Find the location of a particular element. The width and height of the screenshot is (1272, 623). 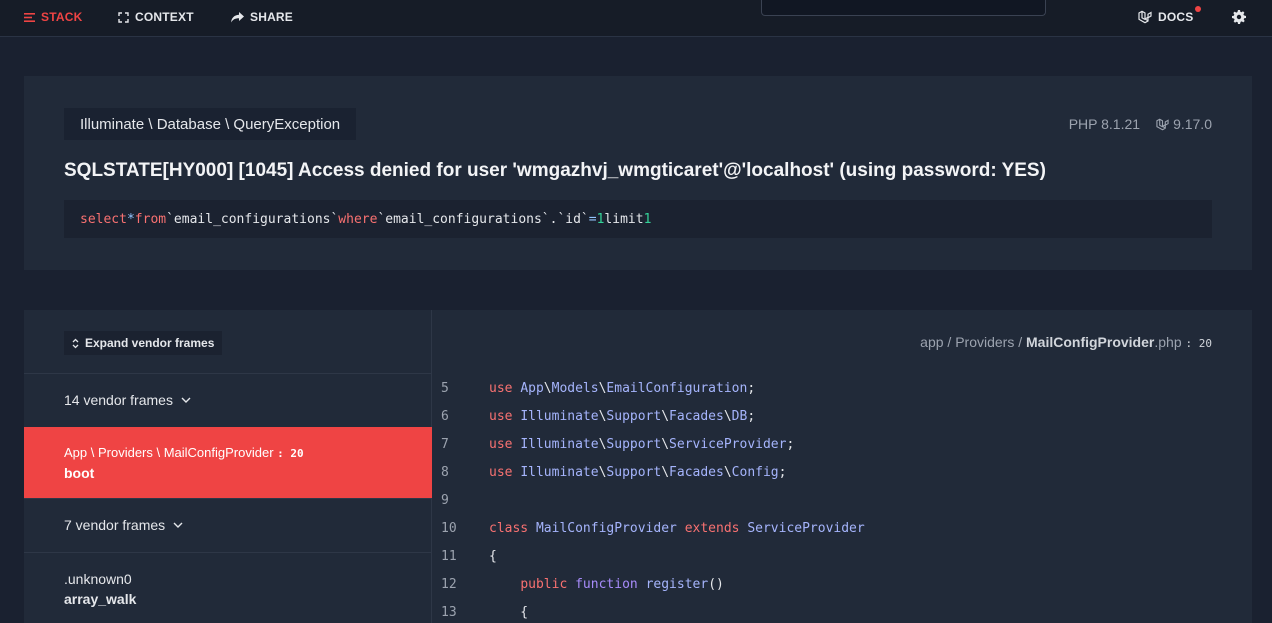

sql-limit-value: 1 is located at coordinates (647, 219).